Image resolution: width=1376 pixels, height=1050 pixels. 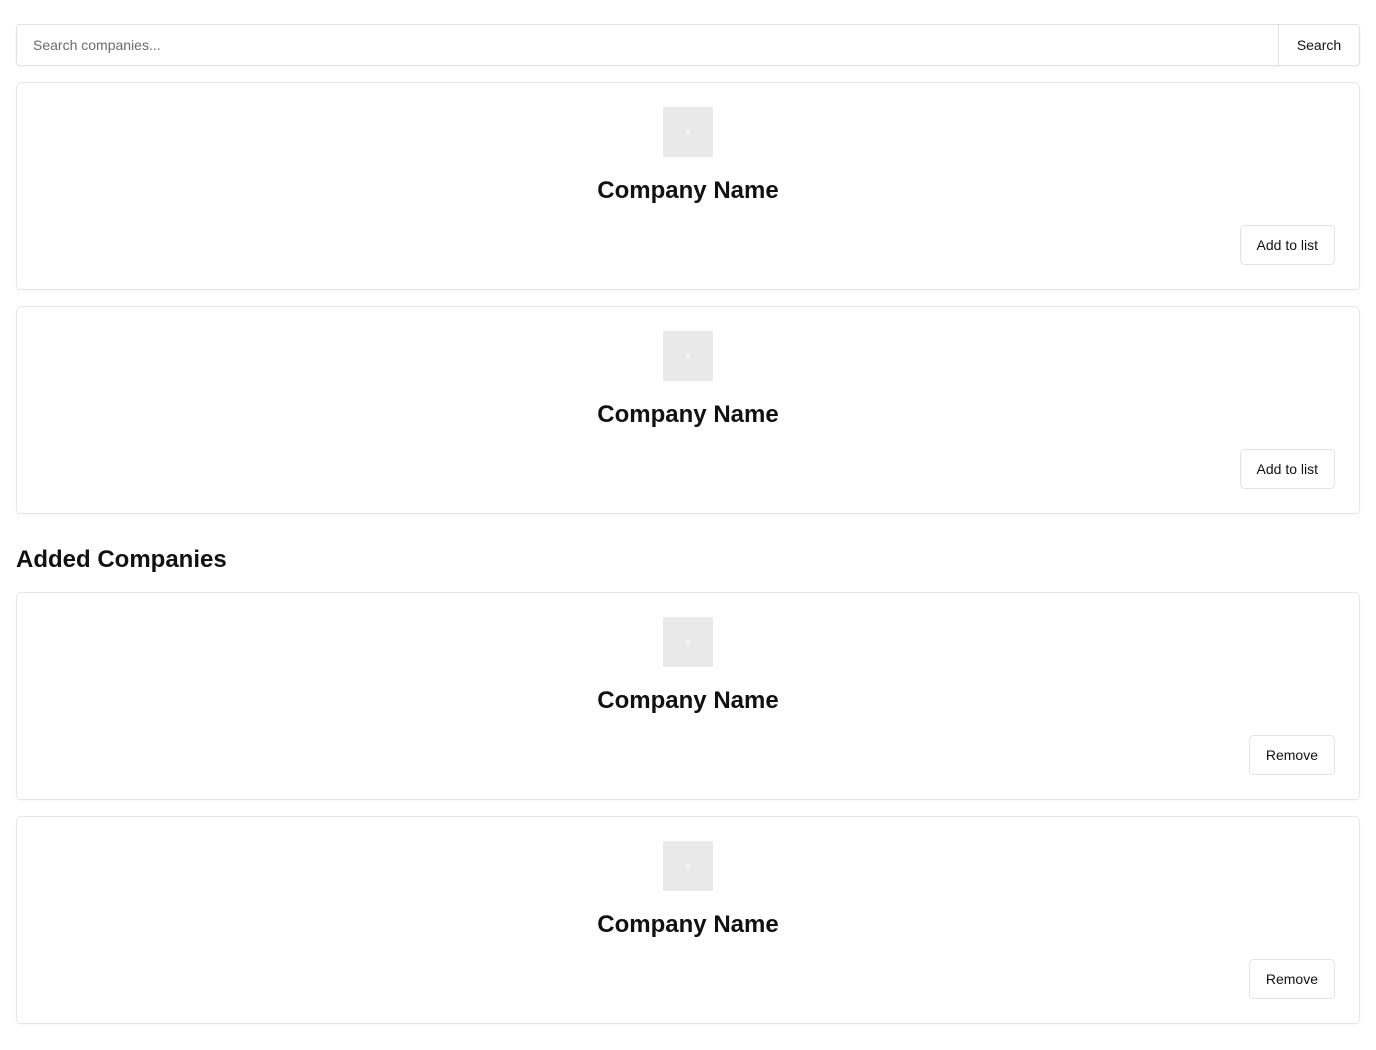 I want to click on added-companies-heading: Added Companies, so click(x=121, y=559).